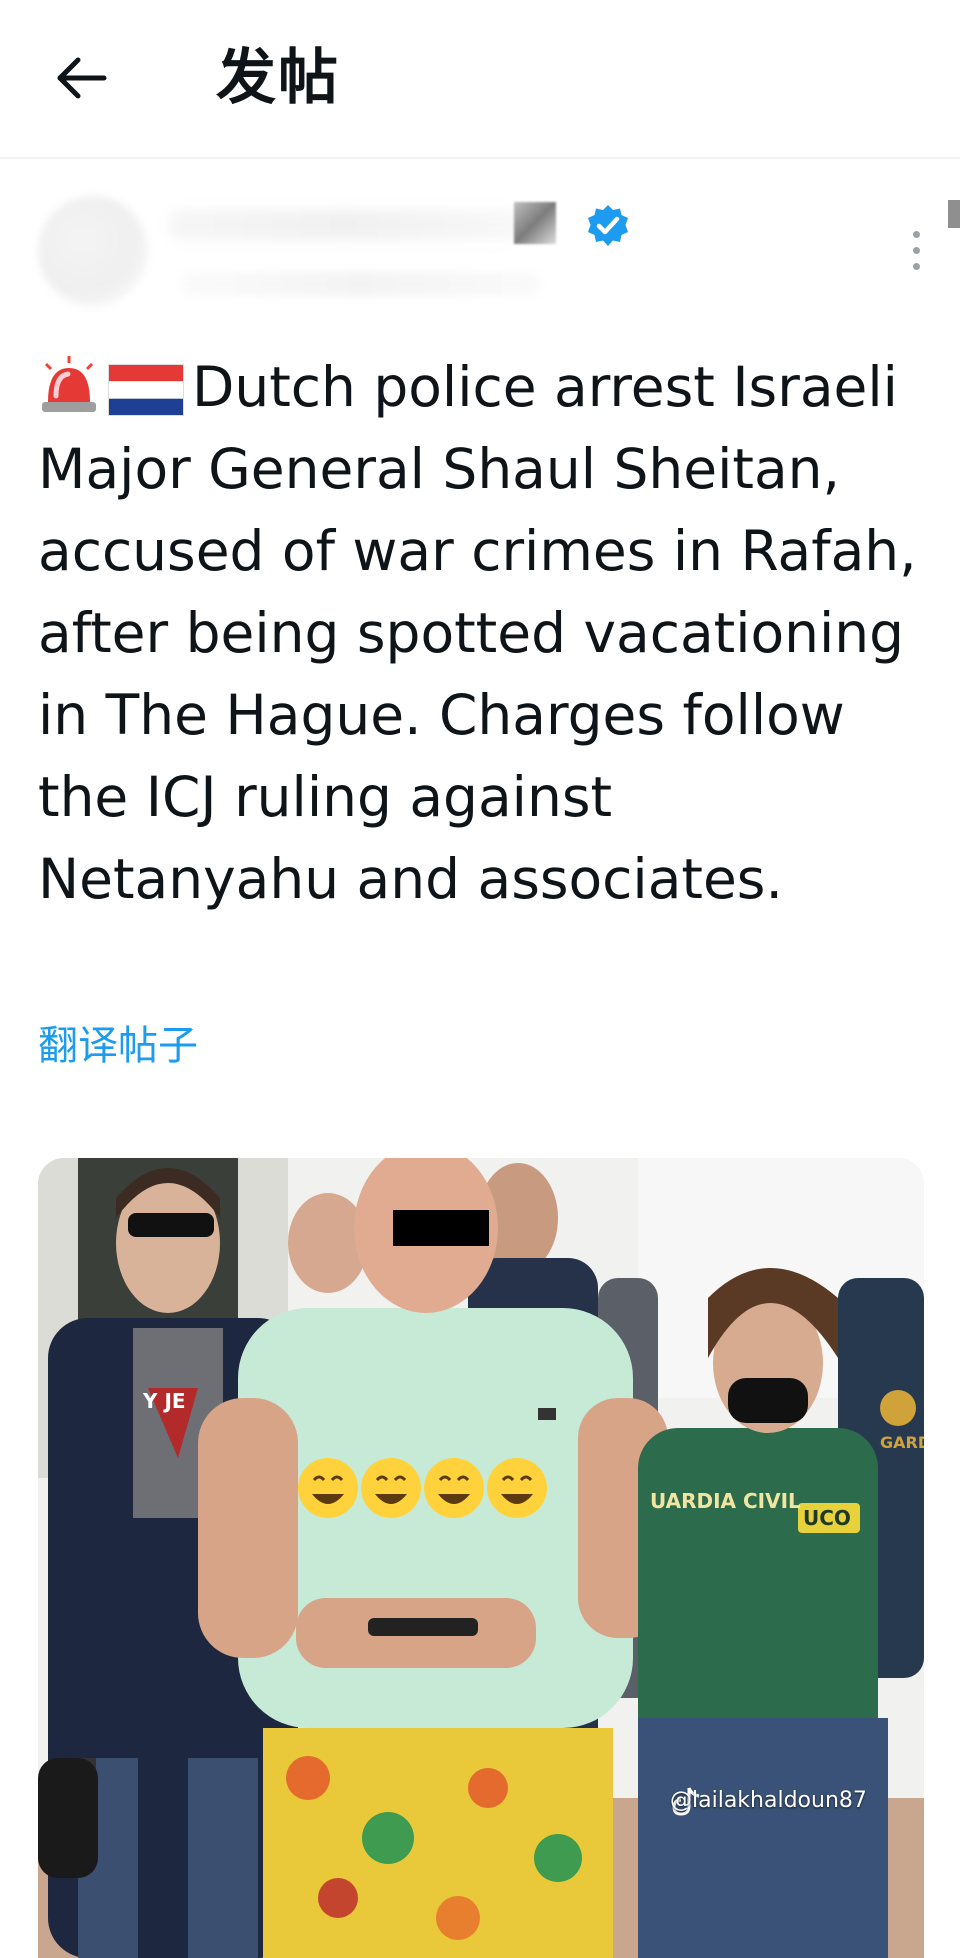 This screenshot has height=1958, width=960. What do you see at coordinates (146, 390) in the screenshot?
I see `netherlands-flag-icon` at bounding box center [146, 390].